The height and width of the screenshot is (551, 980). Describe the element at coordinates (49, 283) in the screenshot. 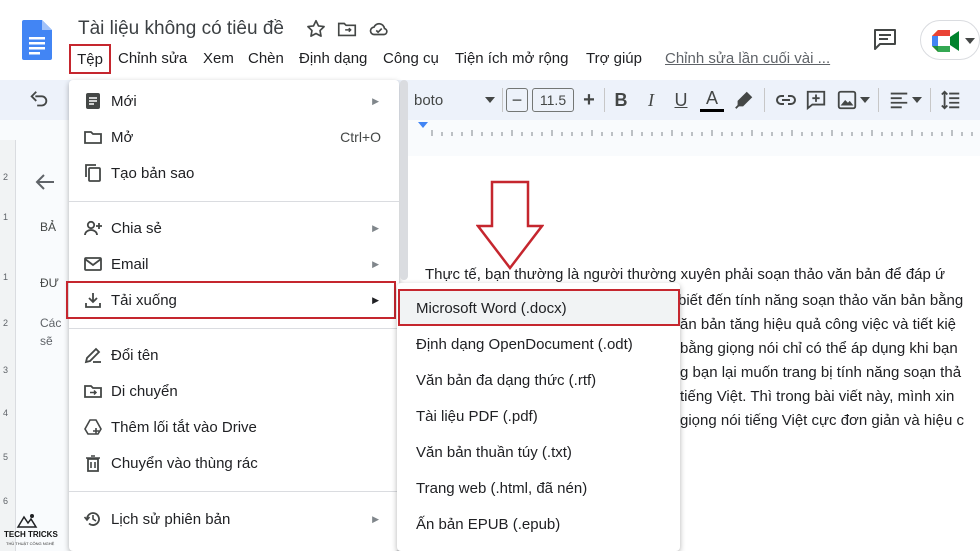

I see `outline-heading: ĐƯ` at that location.